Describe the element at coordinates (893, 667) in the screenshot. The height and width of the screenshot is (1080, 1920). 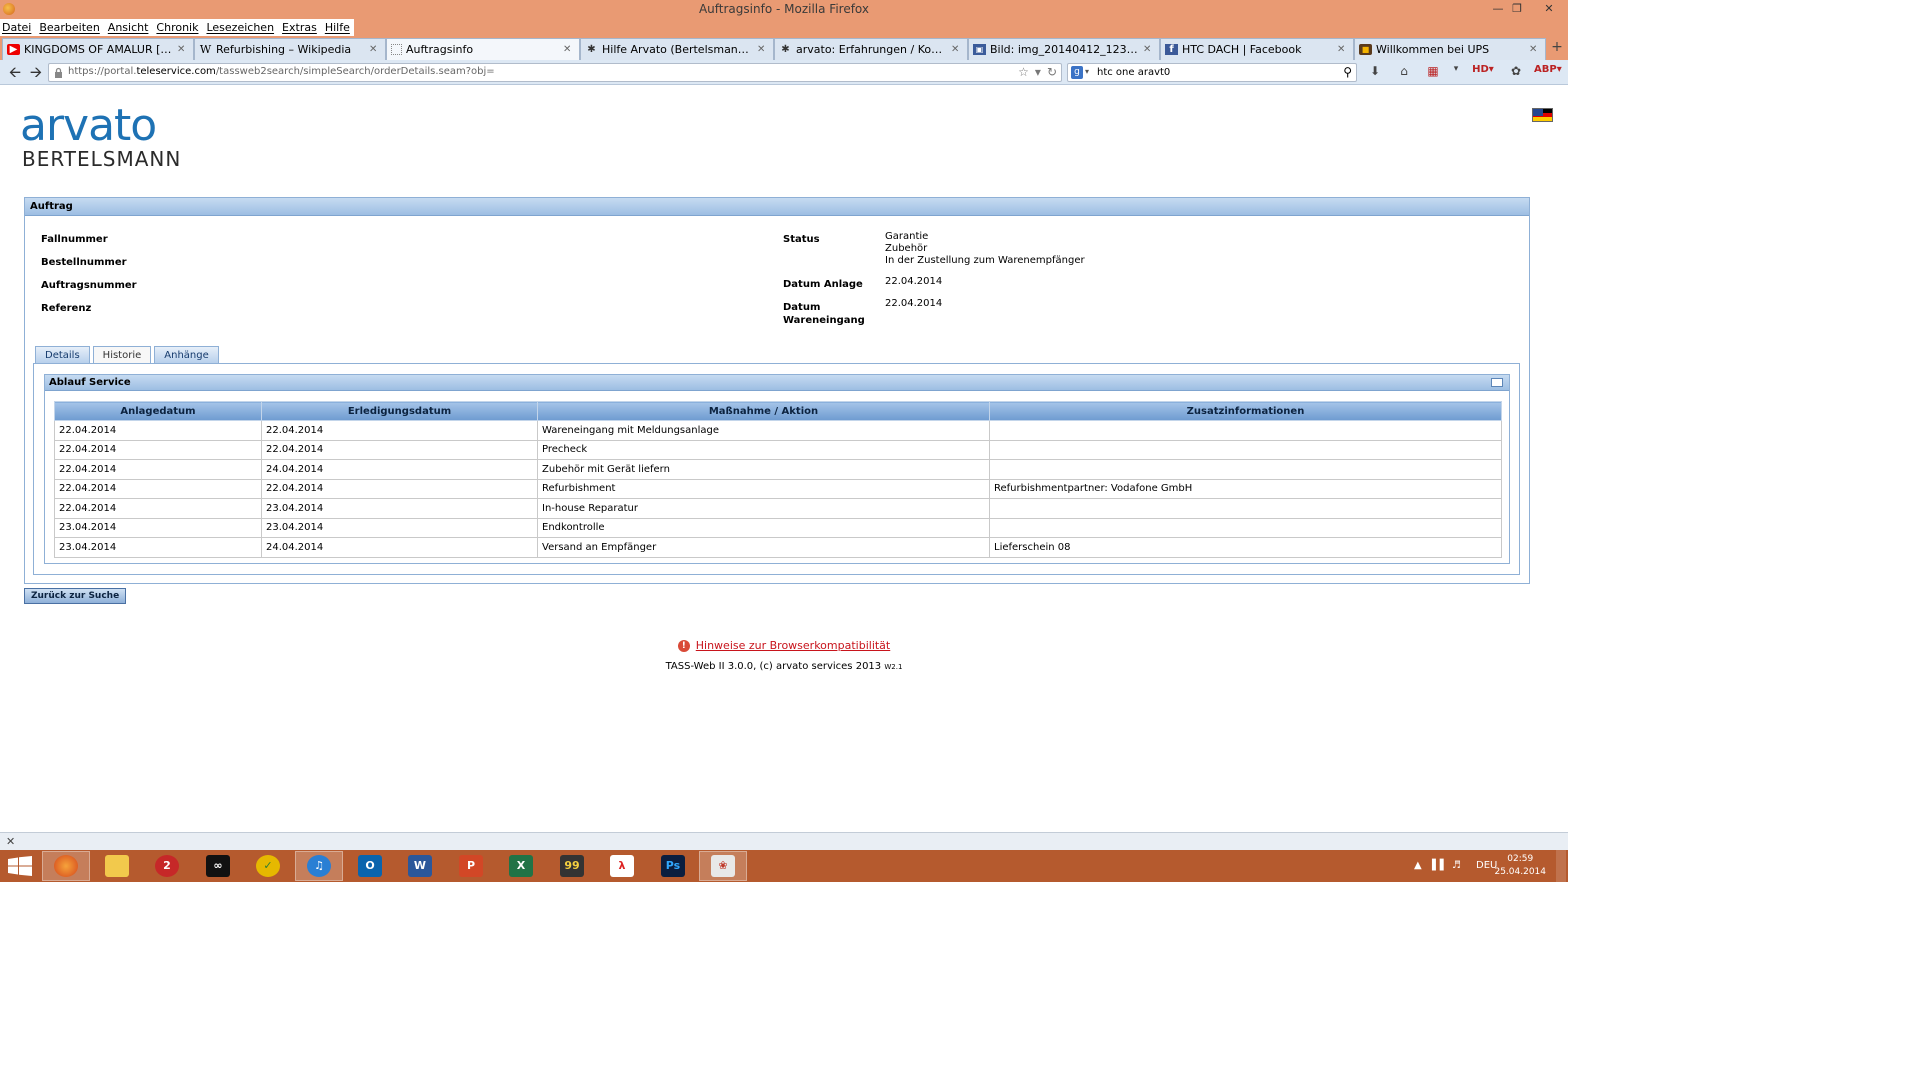
I see `footer-version: W2.1` at that location.